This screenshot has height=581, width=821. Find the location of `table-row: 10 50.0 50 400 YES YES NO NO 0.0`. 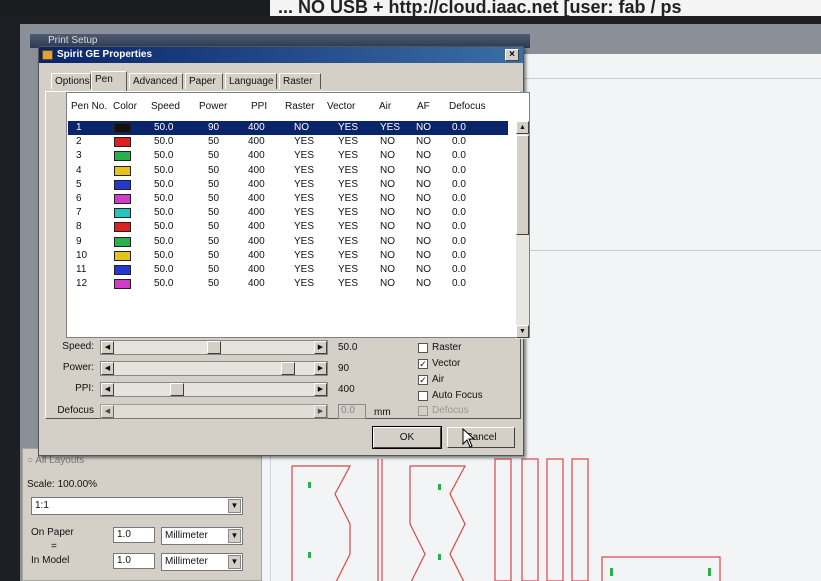

table-row: 10 50.0 50 400 YES YES NO NO 0.0 is located at coordinates (288, 256).